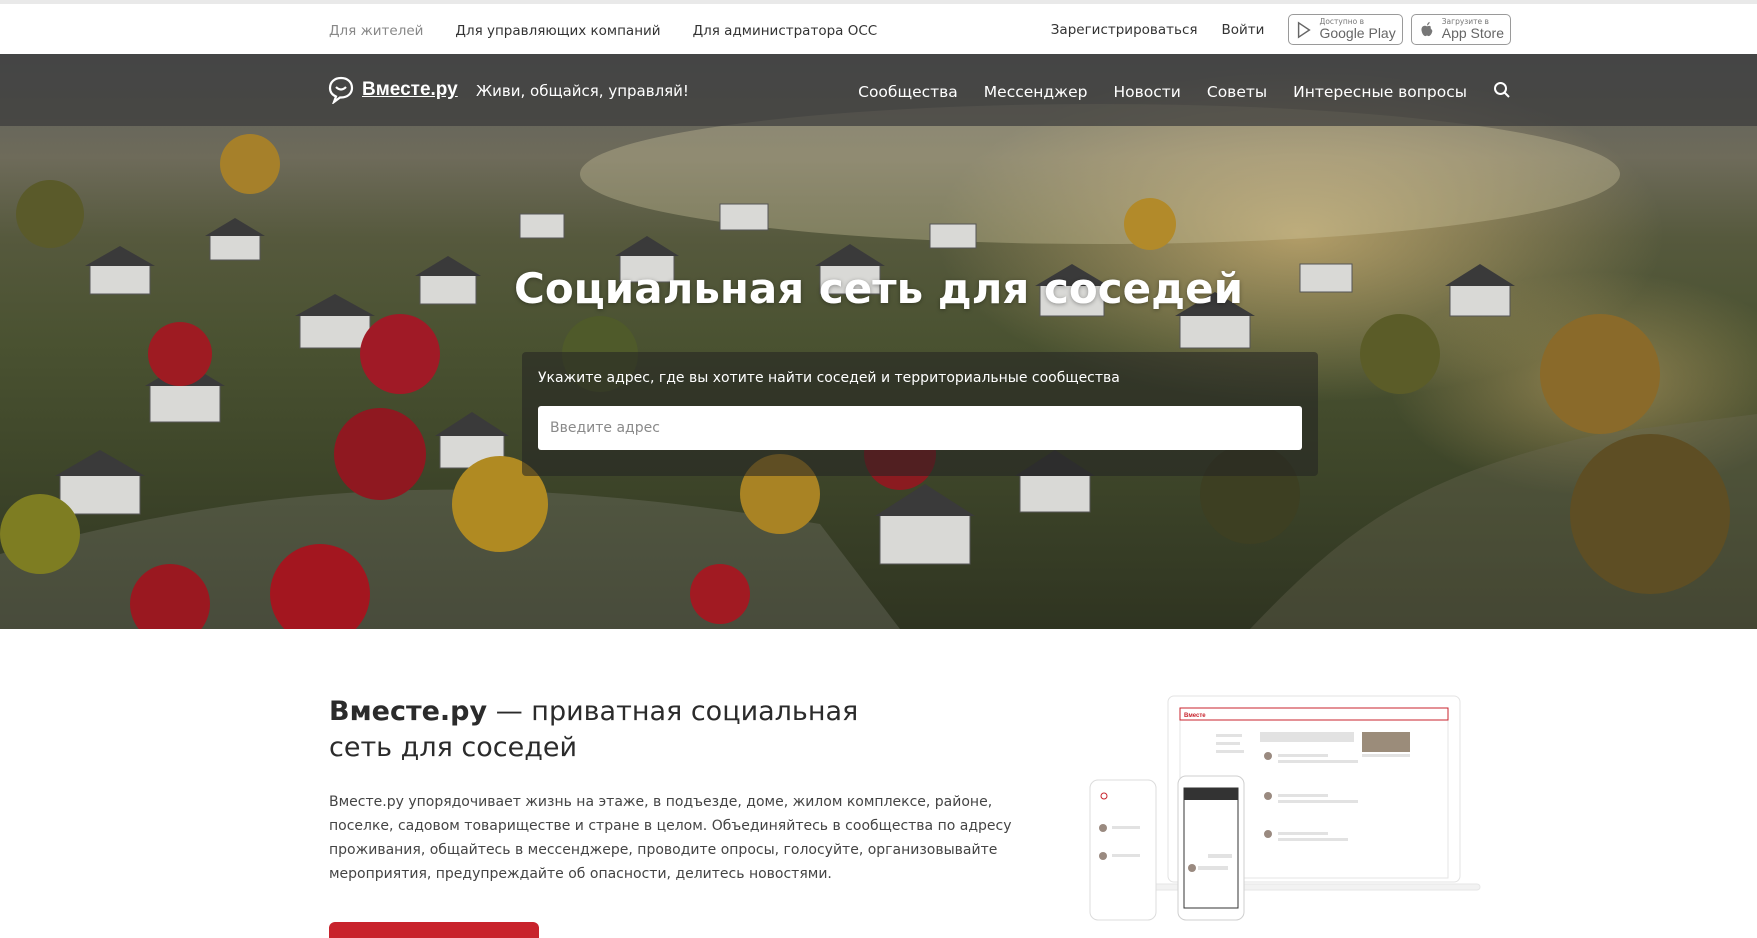 This screenshot has width=1757, height=938. What do you see at coordinates (920, 428) in the screenshot?
I see `address-input` at bounding box center [920, 428].